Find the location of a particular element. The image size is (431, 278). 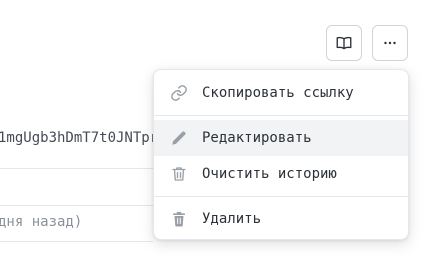

trash-icon is located at coordinates (179, 174).